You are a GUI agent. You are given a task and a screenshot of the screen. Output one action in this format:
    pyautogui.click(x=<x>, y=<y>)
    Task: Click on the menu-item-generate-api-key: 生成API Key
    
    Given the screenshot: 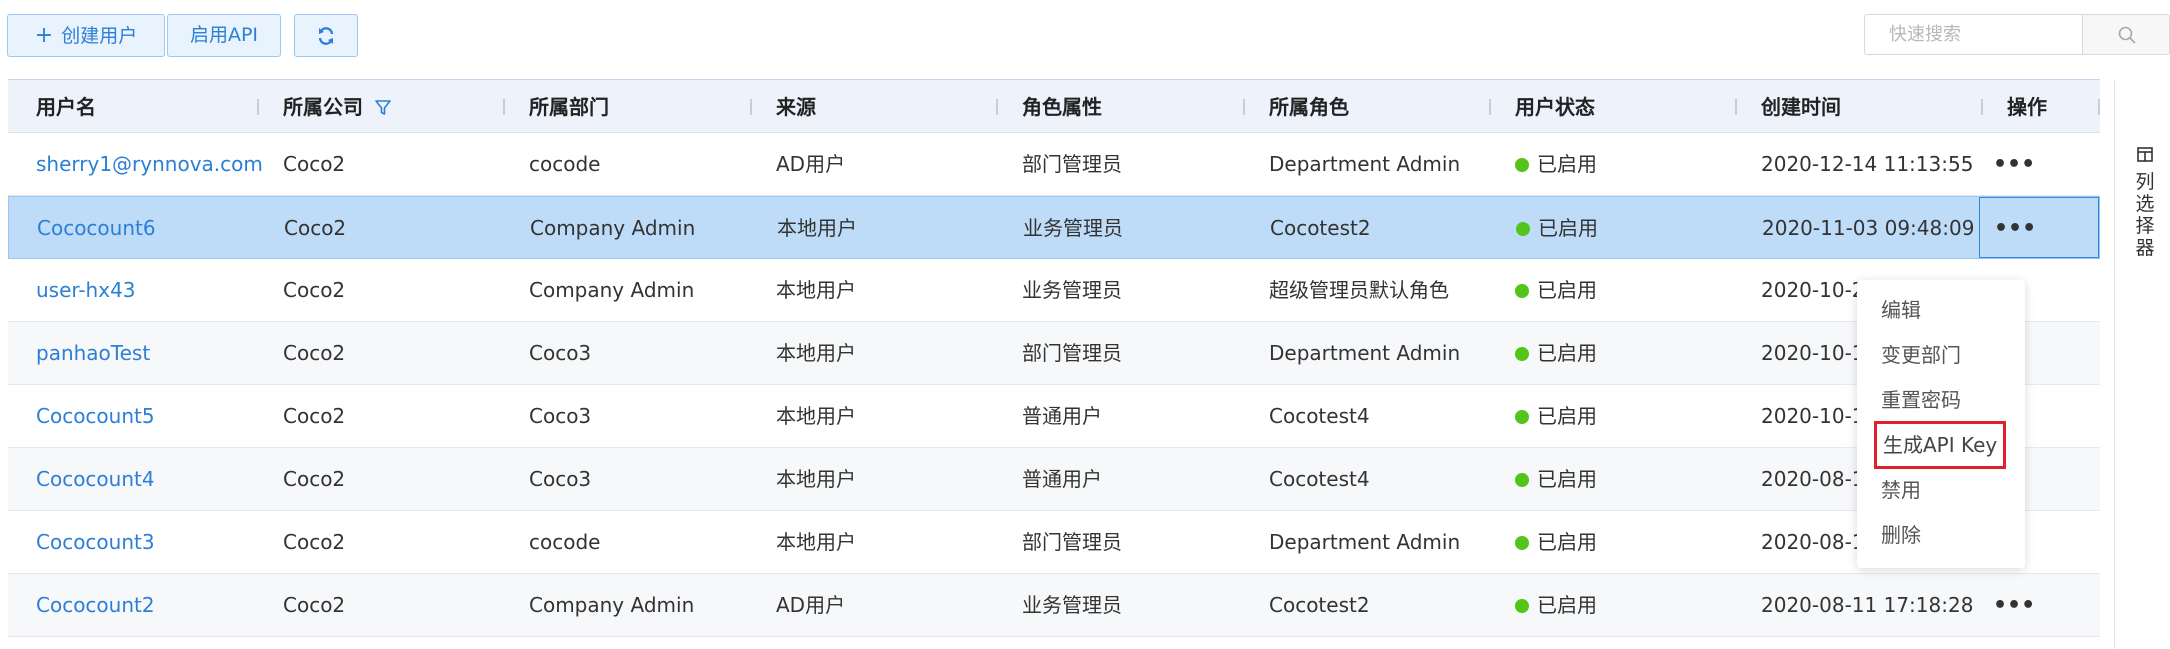 What is the action you would take?
    pyautogui.click(x=1940, y=445)
    